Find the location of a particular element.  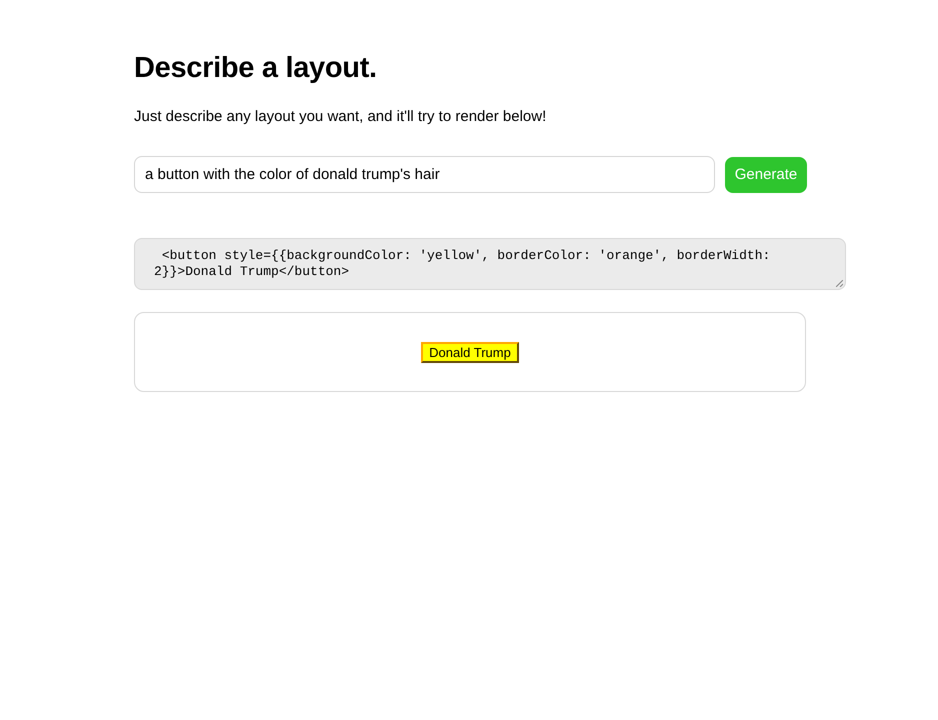

code-textarea: <button style={{backgroundColor: 'yellow', borderColor: 'orange', borderWidth: 2}}>Donald Trump</button> is located at coordinates (490, 264).